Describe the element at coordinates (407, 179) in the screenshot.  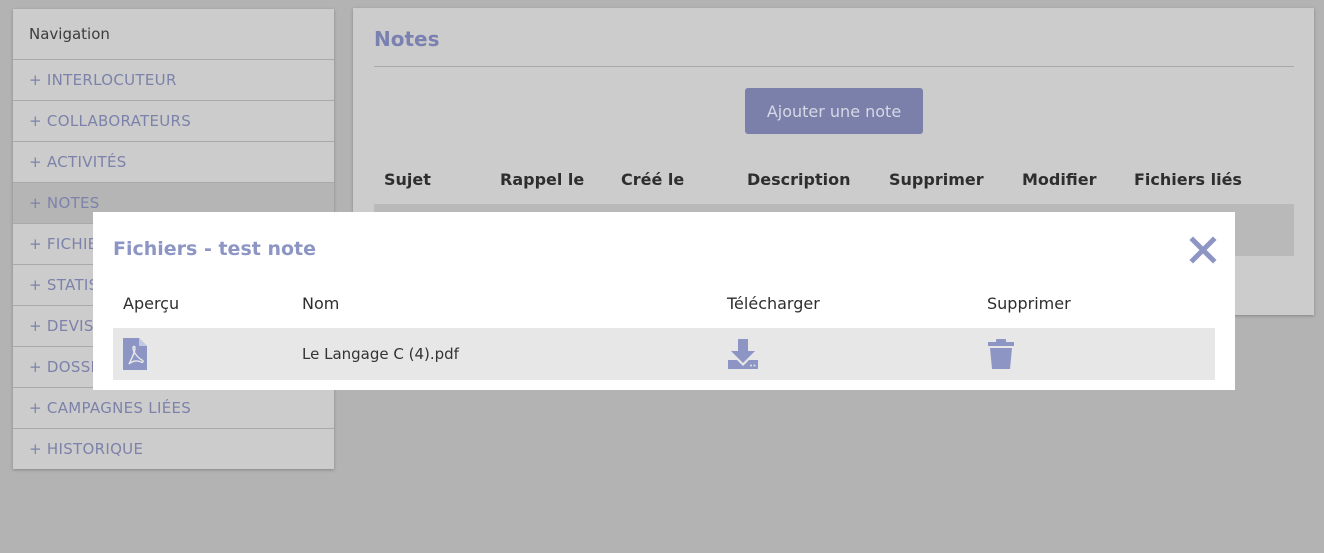
I see `column-header-sujet: Sujet` at that location.